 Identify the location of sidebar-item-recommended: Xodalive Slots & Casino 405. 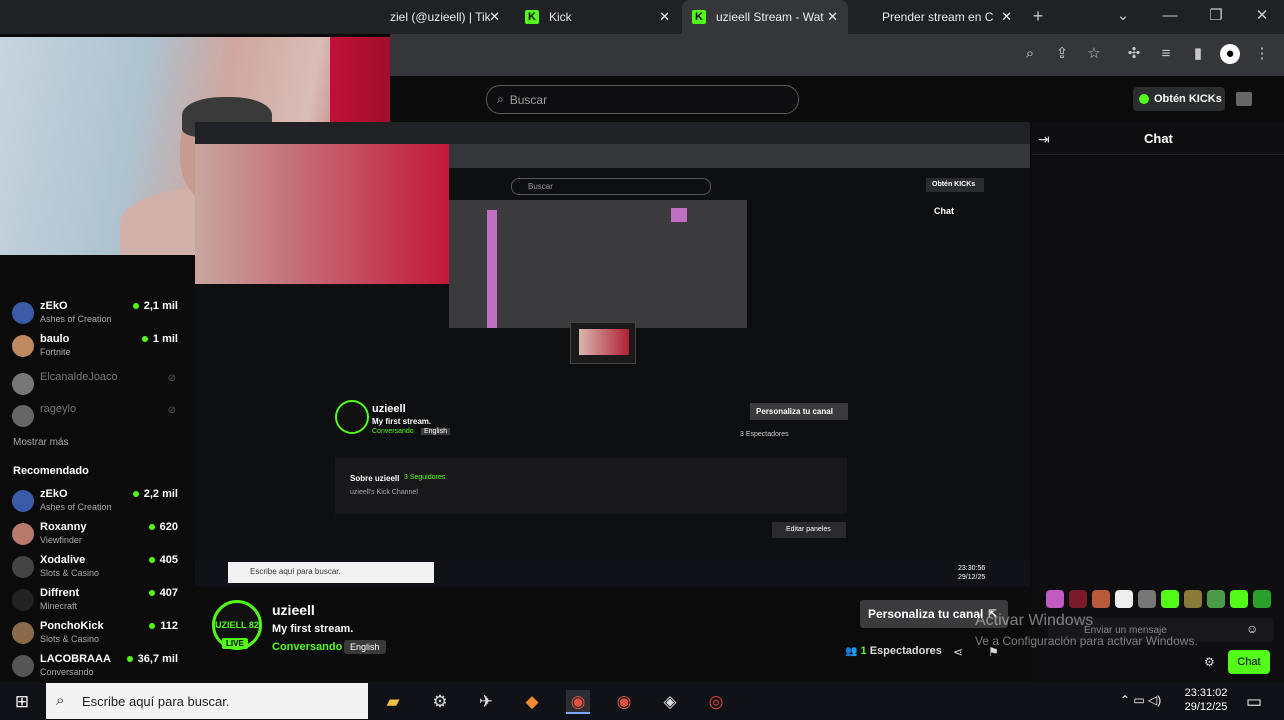
(97, 569).